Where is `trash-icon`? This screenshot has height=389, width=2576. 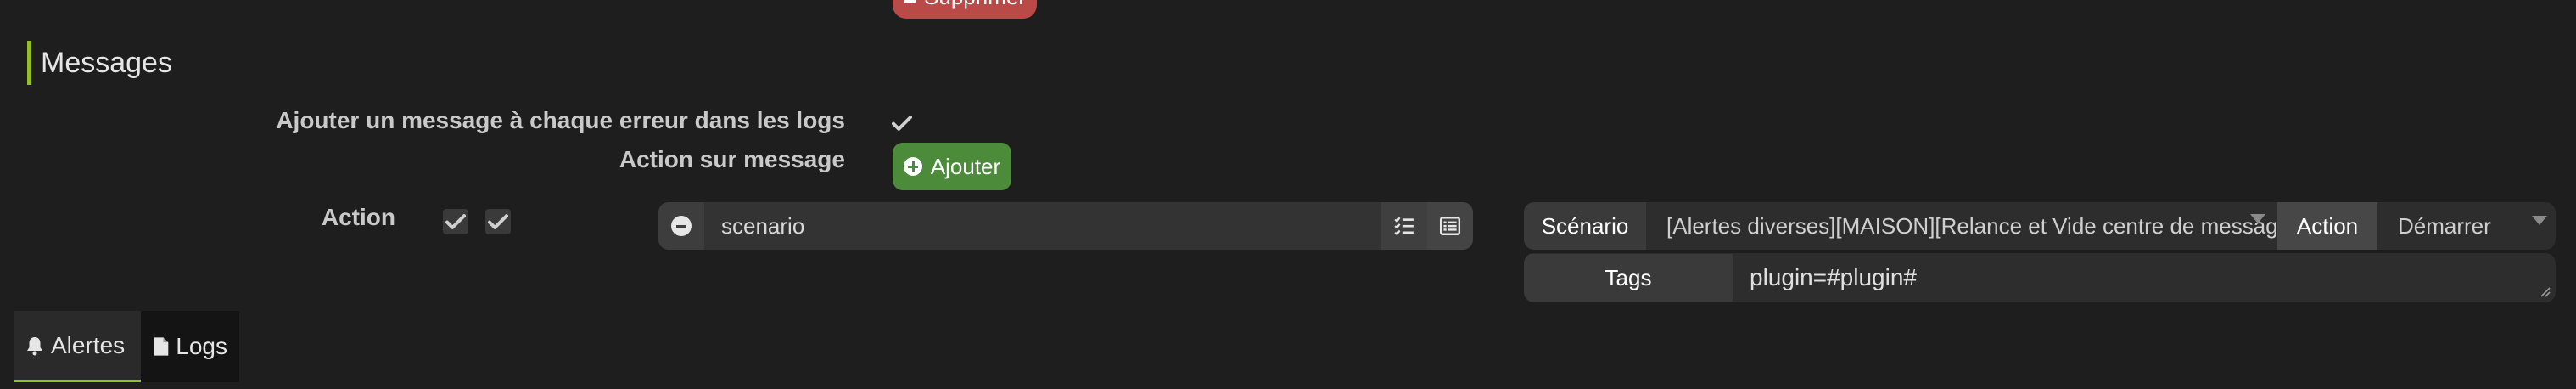
trash-icon is located at coordinates (910, 2).